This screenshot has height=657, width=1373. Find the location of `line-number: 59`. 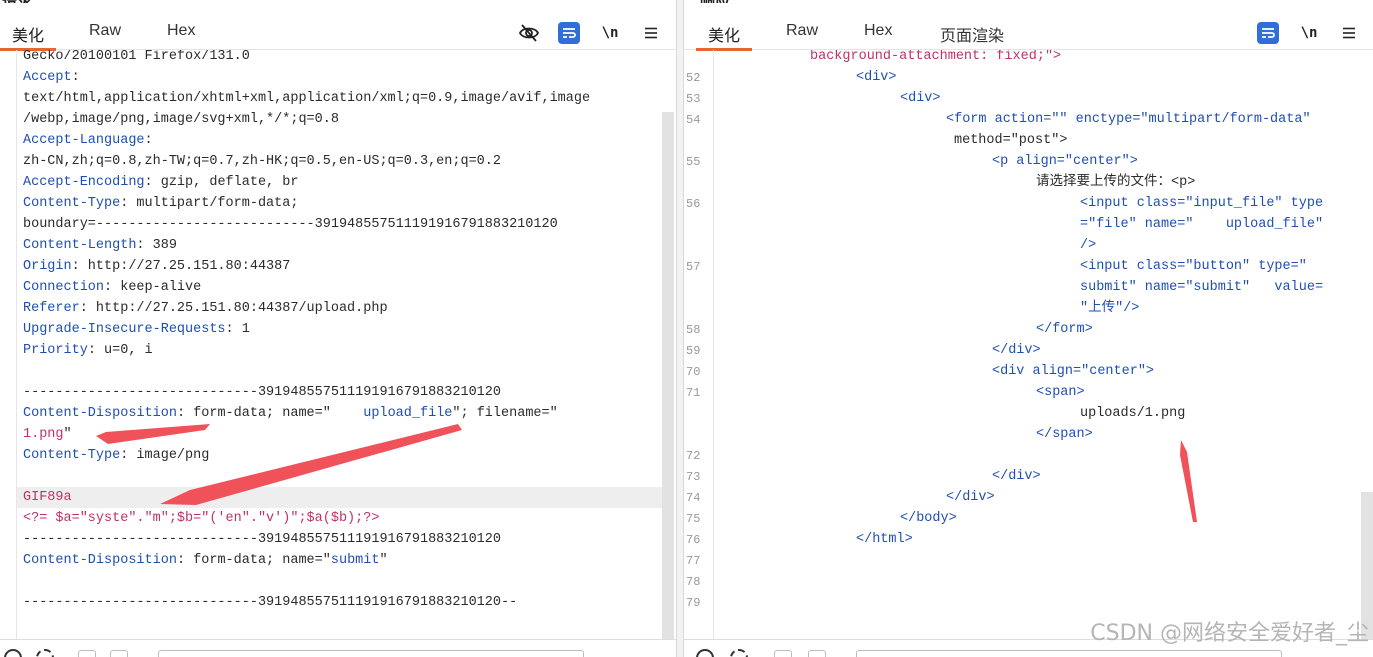

line-number: 59 is located at coordinates (693, 351).